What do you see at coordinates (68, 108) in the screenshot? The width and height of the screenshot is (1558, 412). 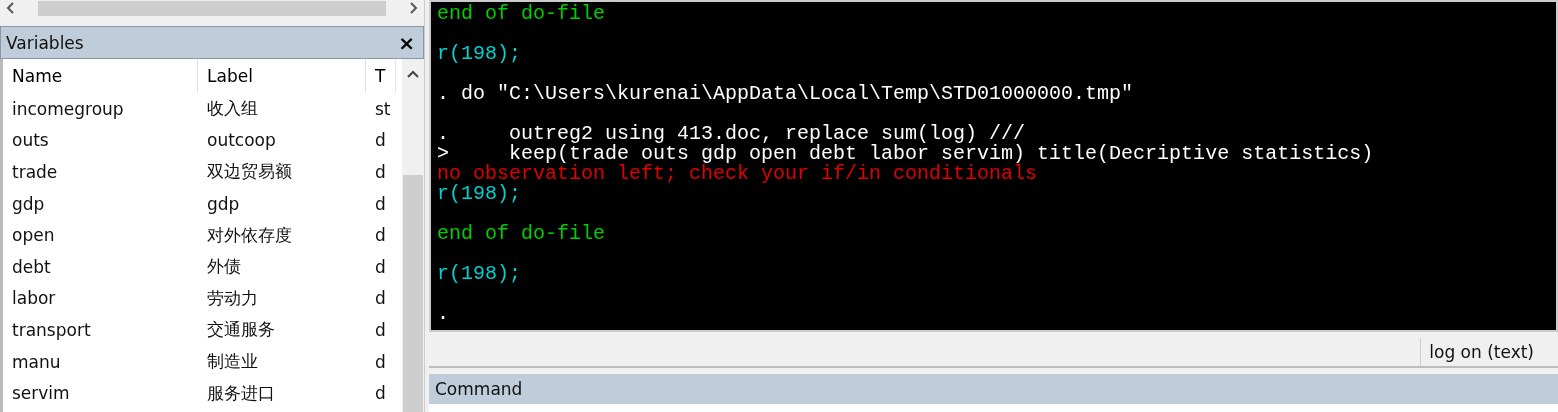 I see `variable-name: incomegroup` at bounding box center [68, 108].